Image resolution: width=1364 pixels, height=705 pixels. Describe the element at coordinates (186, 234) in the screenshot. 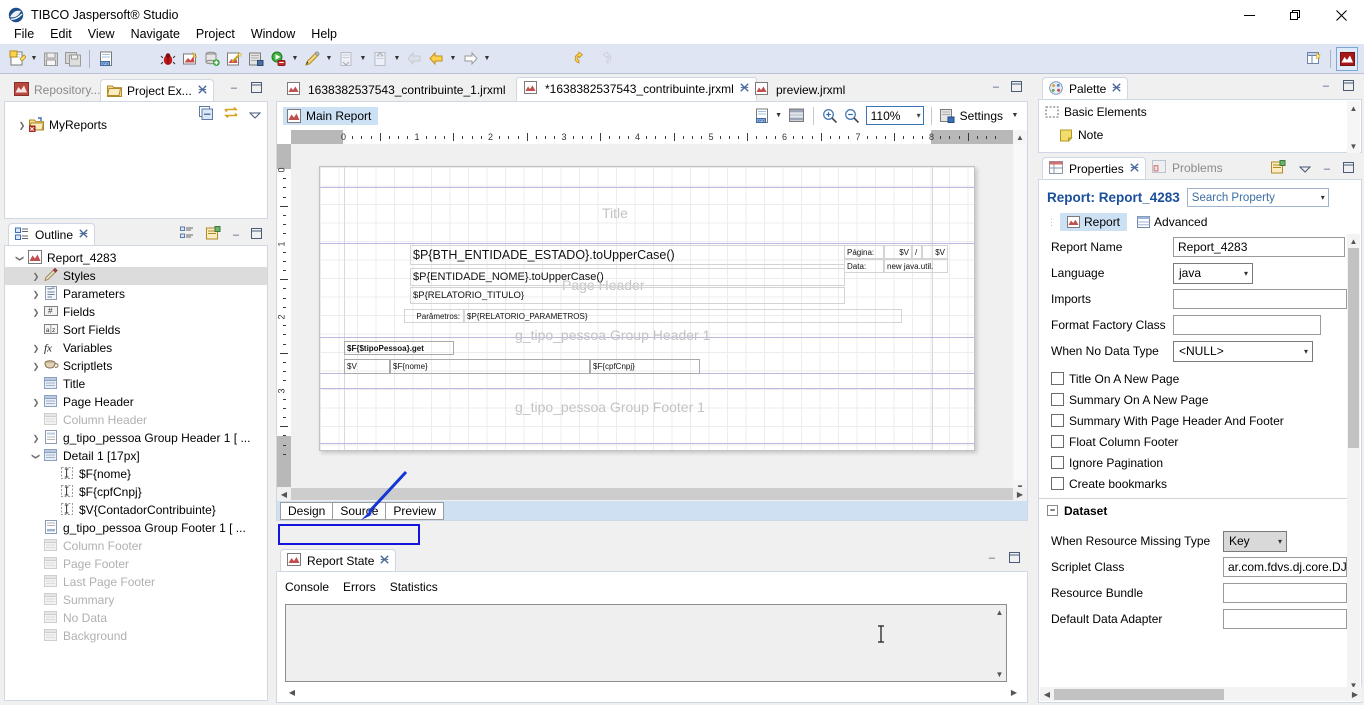

I see `sort-tree-icon` at that location.